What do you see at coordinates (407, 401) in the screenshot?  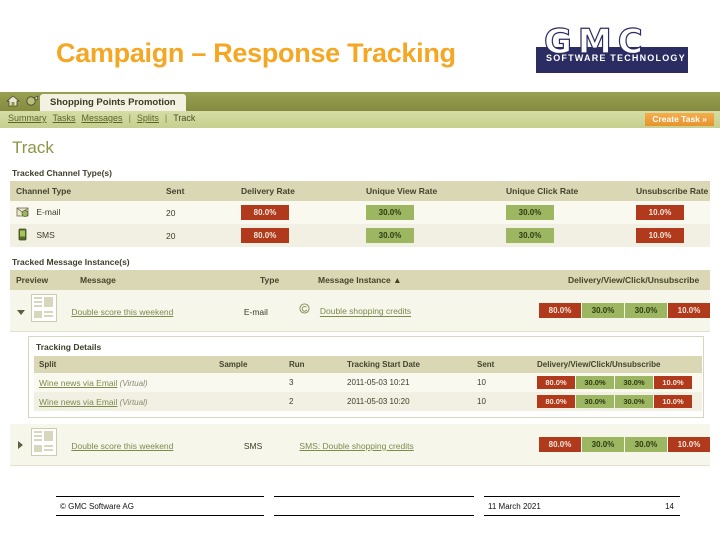 I see `cell-start-date: 2011-05-03 10:20` at bounding box center [407, 401].